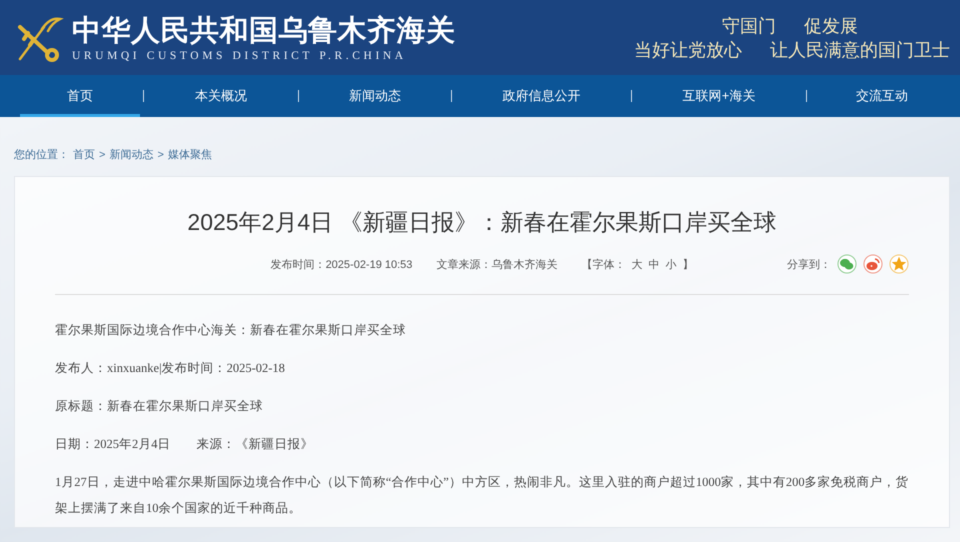 The image size is (960, 542). What do you see at coordinates (809, 265) in the screenshot?
I see `share-label: 分享到：` at bounding box center [809, 265].